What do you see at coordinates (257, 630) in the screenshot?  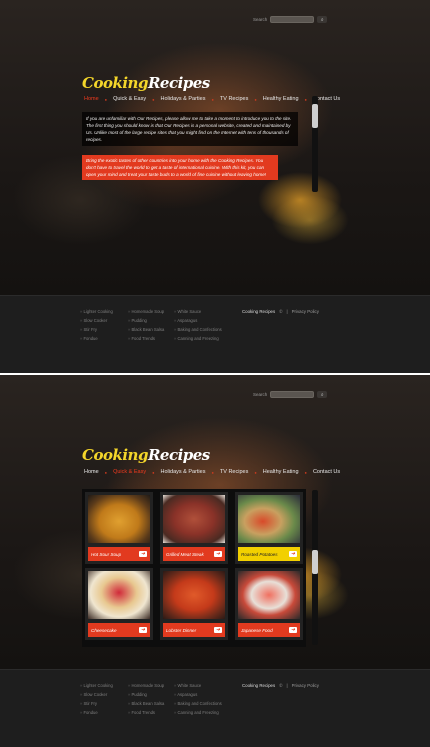 I see `recipe-label: Japanese Food` at bounding box center [257, 630].